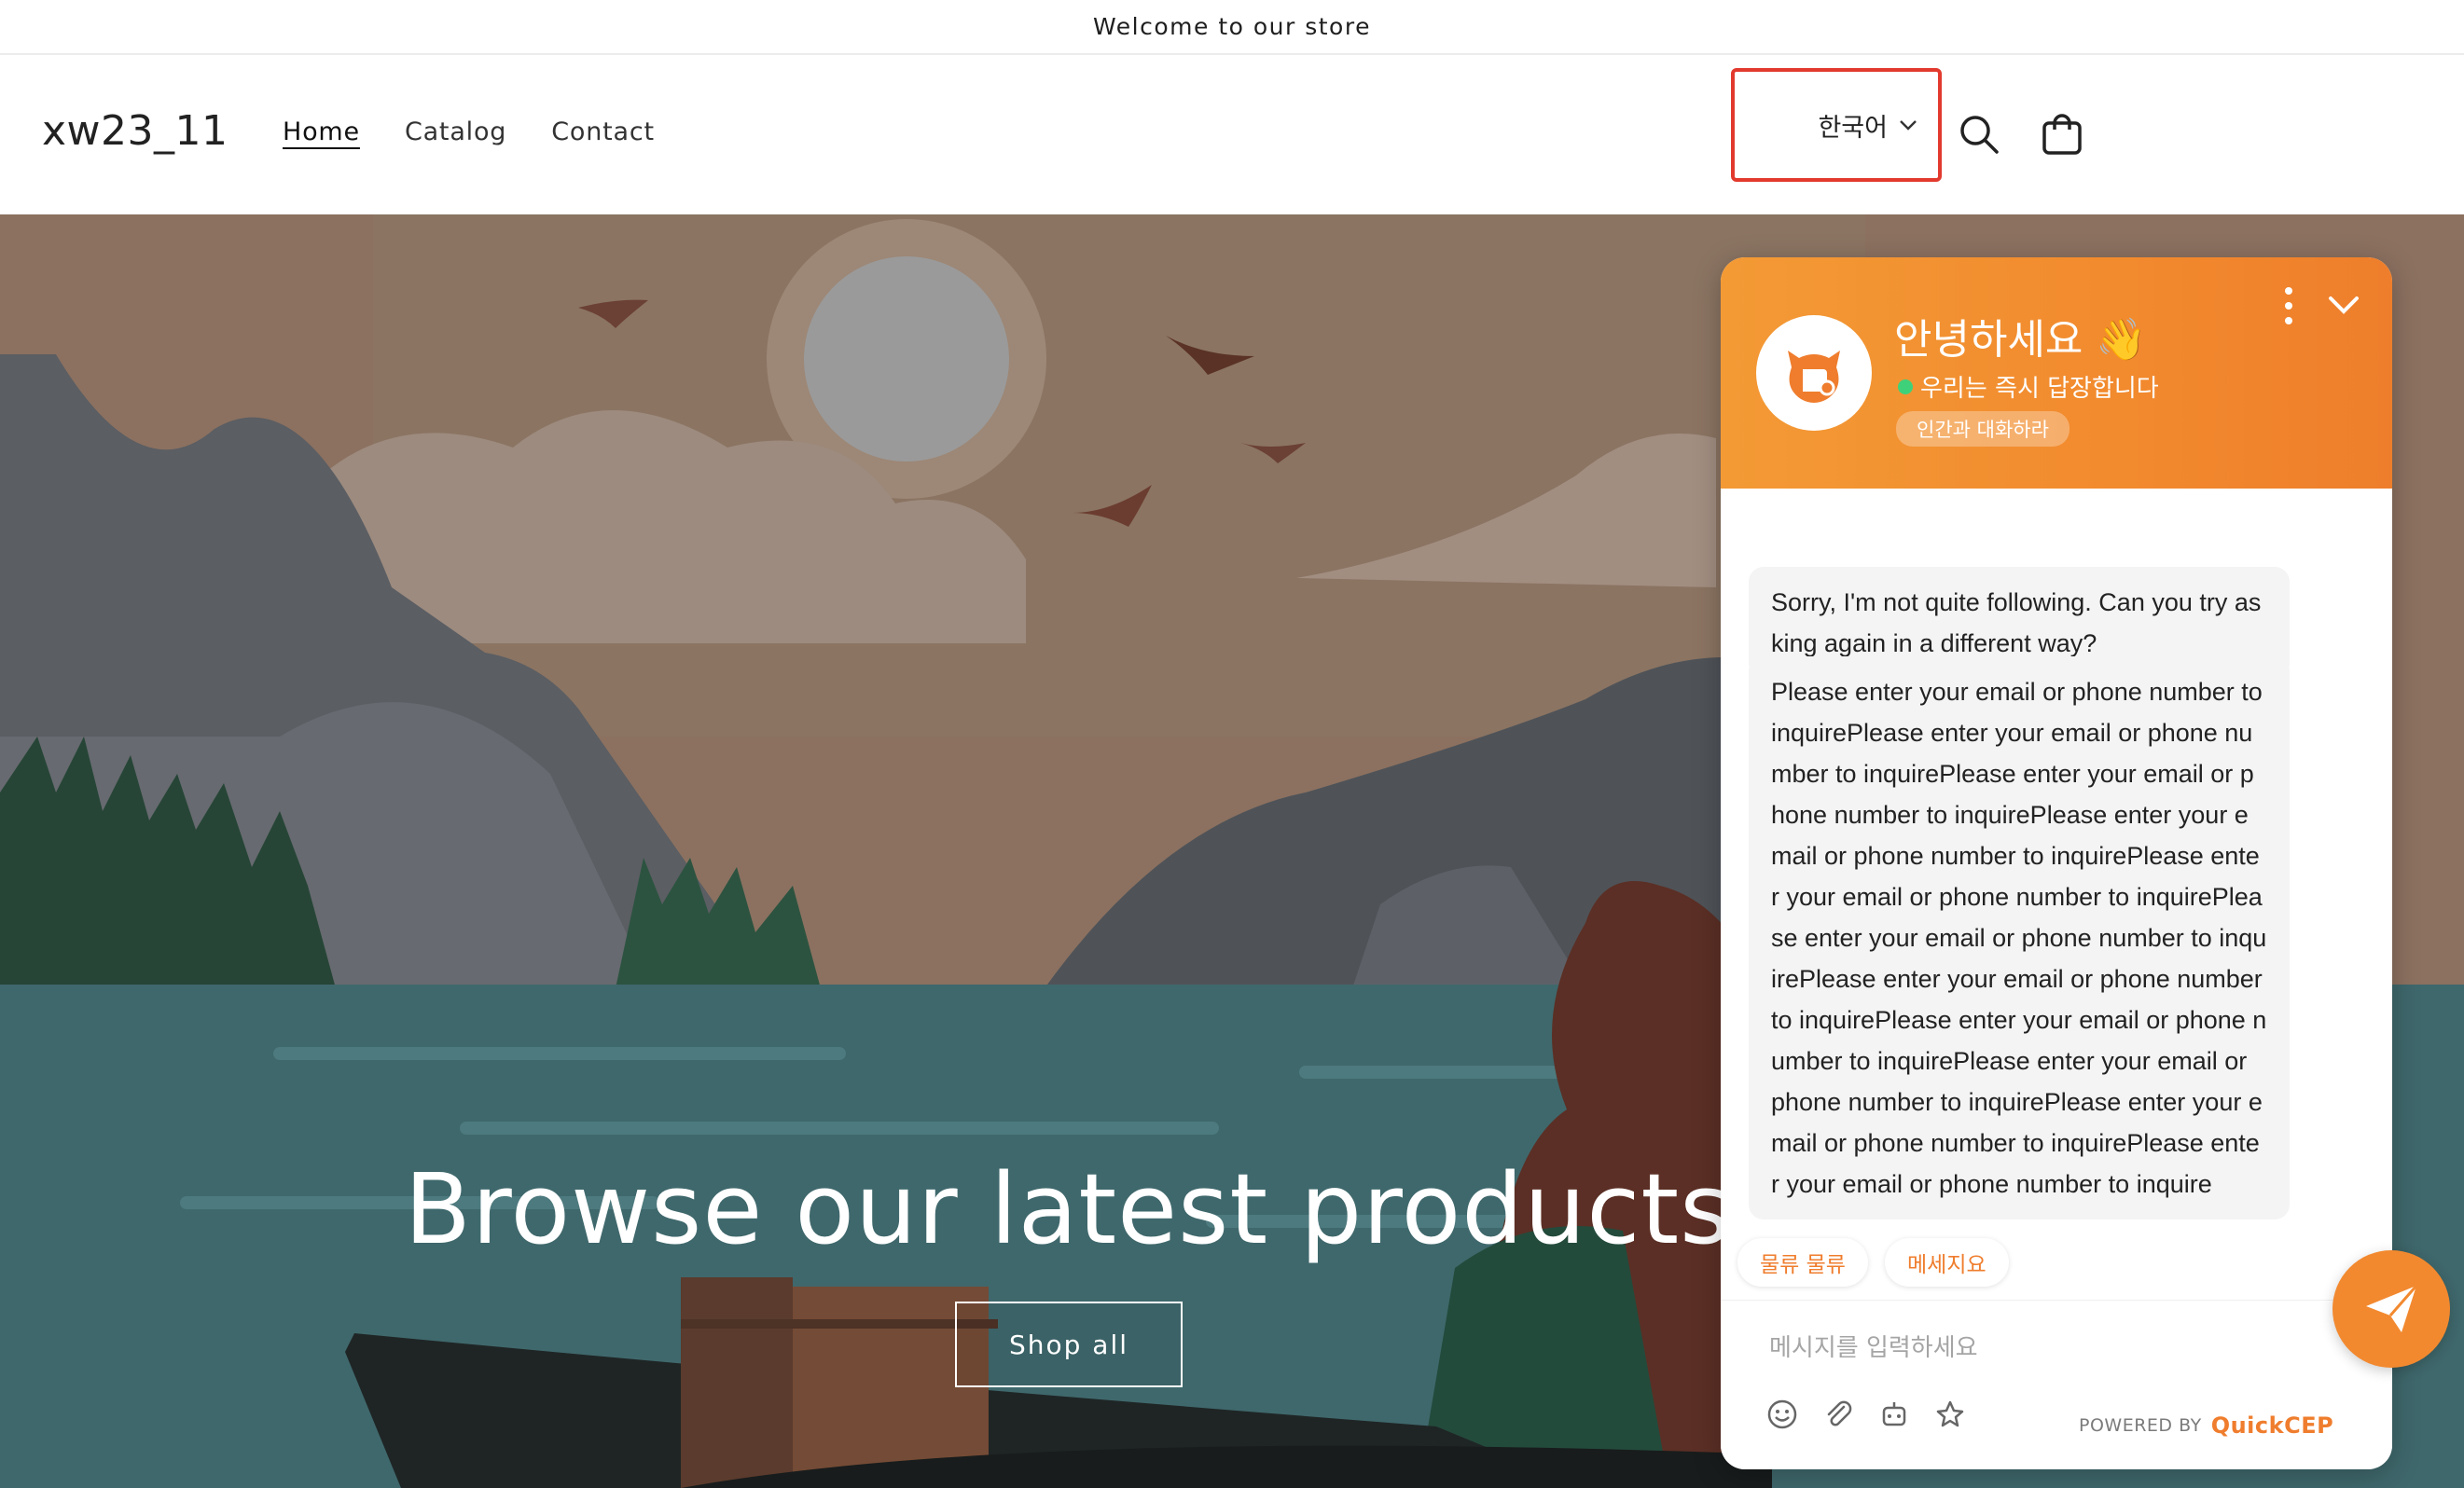  I want to click on site-header: xw23_11 Home Catalog Contact 한국어, so click(1232, 135).